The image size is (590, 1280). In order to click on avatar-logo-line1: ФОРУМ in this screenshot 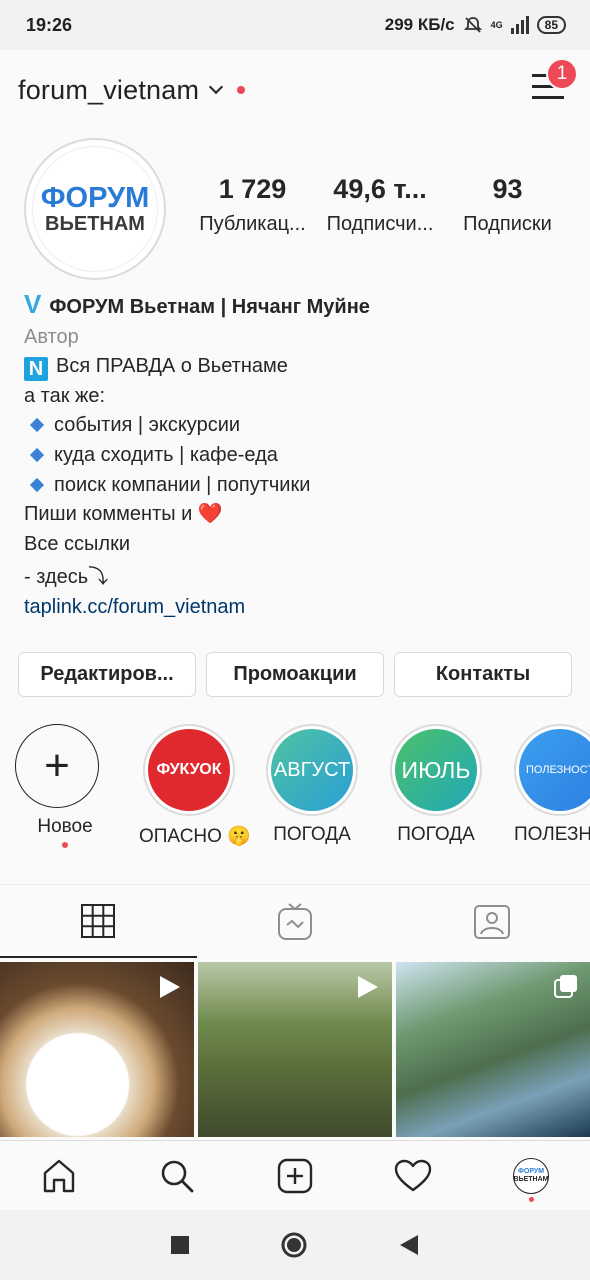, I will do `click(95, 198)`.